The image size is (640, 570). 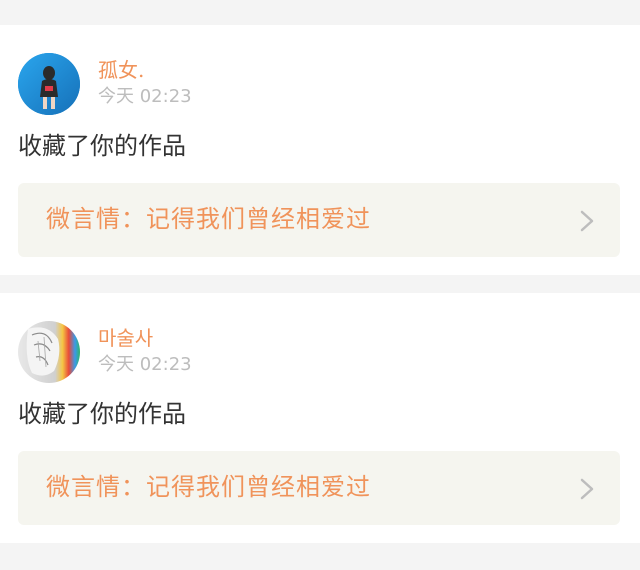 I want to click on username: 마술사, so click(x=125, y=338).